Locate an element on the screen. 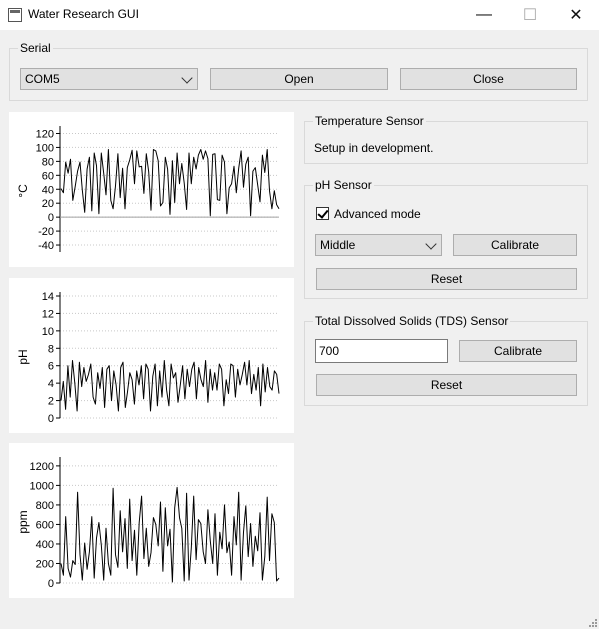 Image resolution: width=599 pixels, height=629 pixels. ph-reset-button: Reset is located at coordinates (446, 279).